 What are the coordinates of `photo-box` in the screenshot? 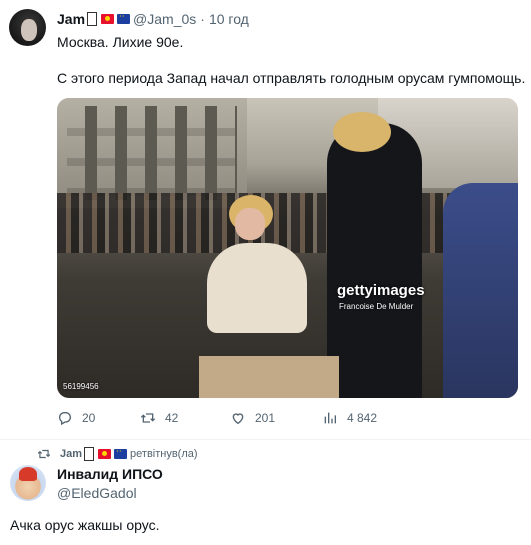 It's located at (269, 377).